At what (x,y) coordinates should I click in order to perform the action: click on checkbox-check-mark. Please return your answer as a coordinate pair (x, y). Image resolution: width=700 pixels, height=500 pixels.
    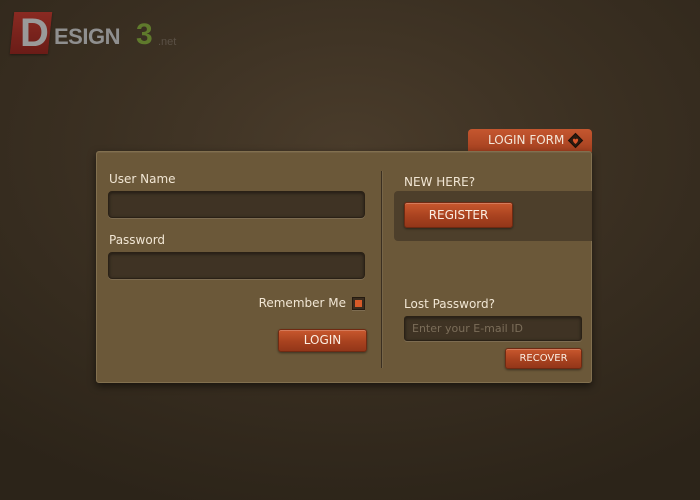
    Looking at the image, I should click on (358, 303).